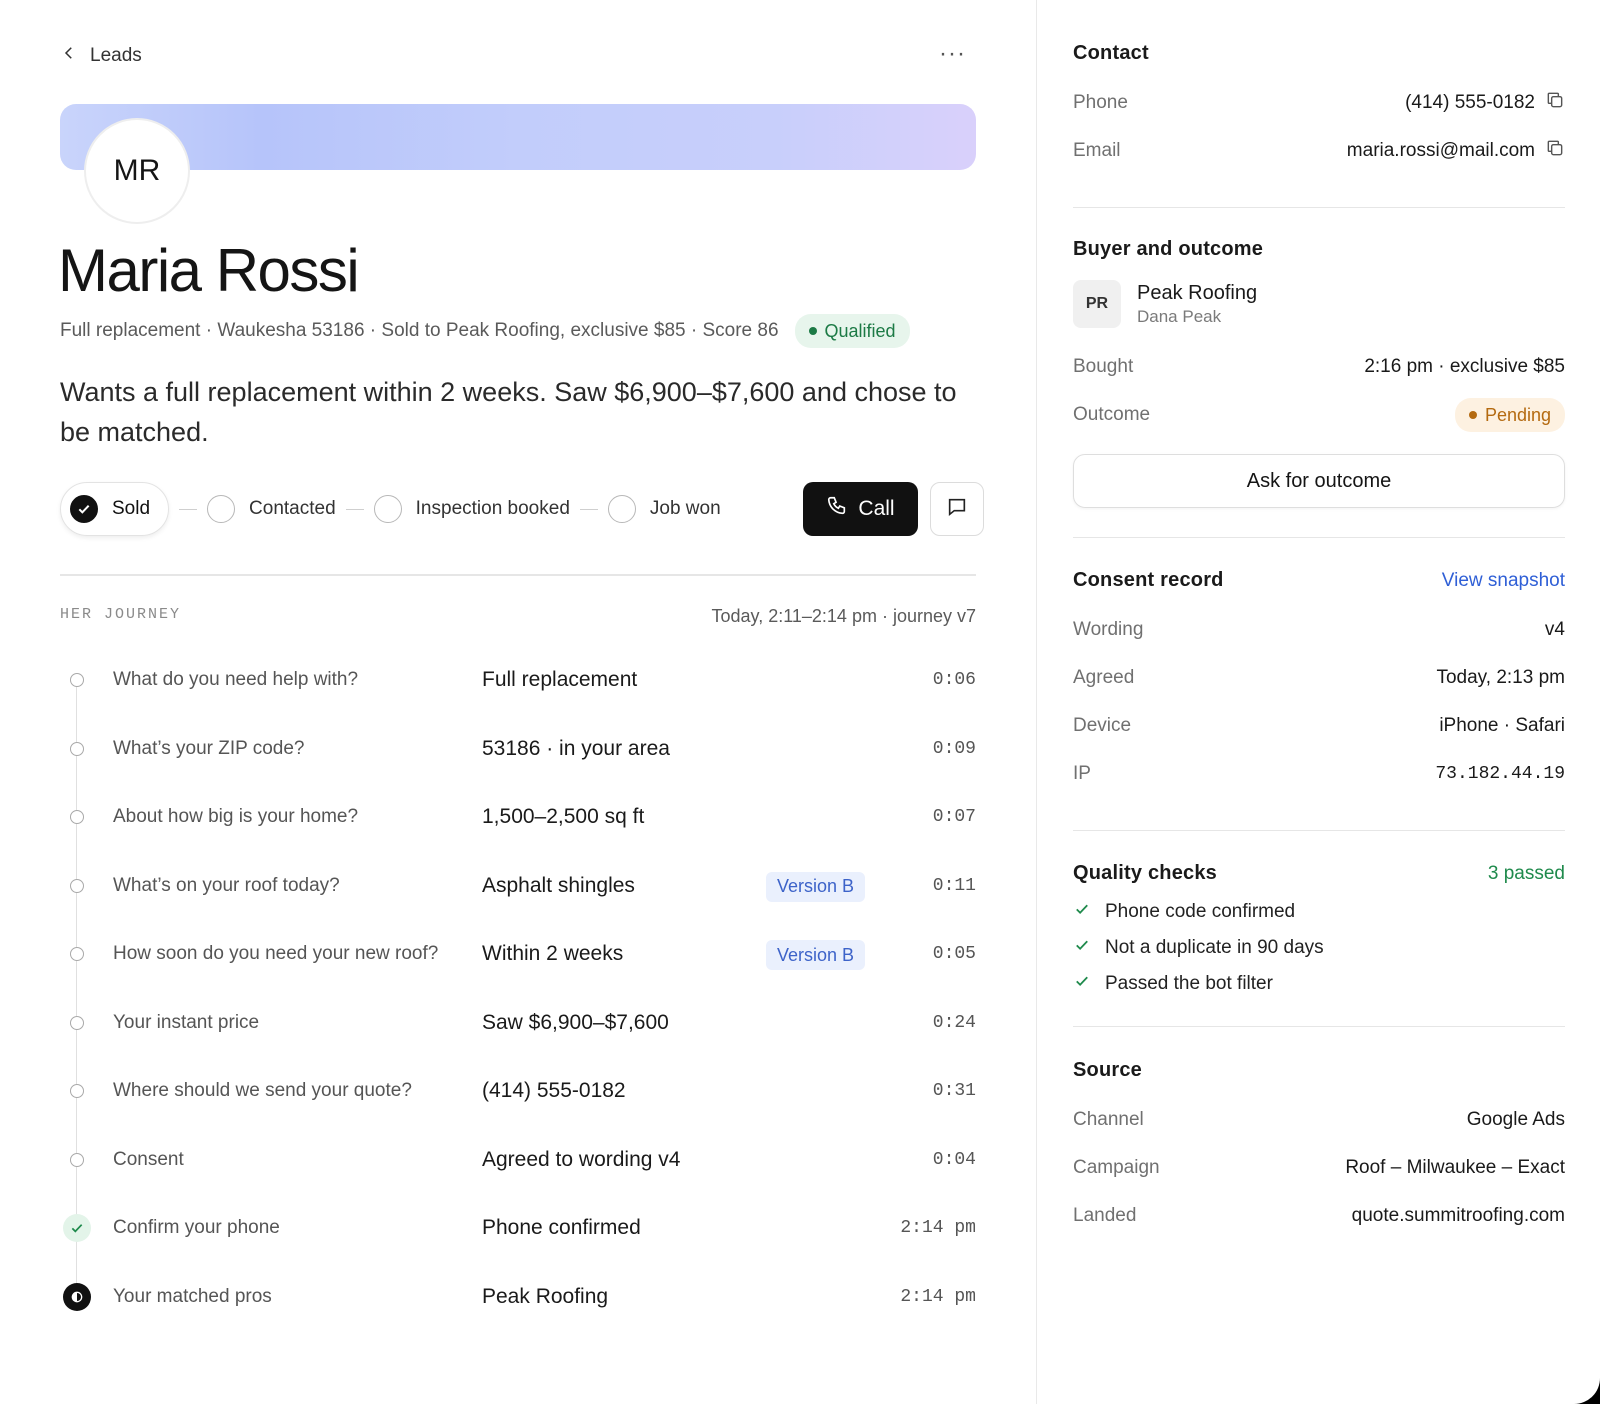 Image resolution: width=1600 pixels, height=1404 pixels. I want to click on buyer-names: Peak Roofing Dana Peak, so click(1197, 304).